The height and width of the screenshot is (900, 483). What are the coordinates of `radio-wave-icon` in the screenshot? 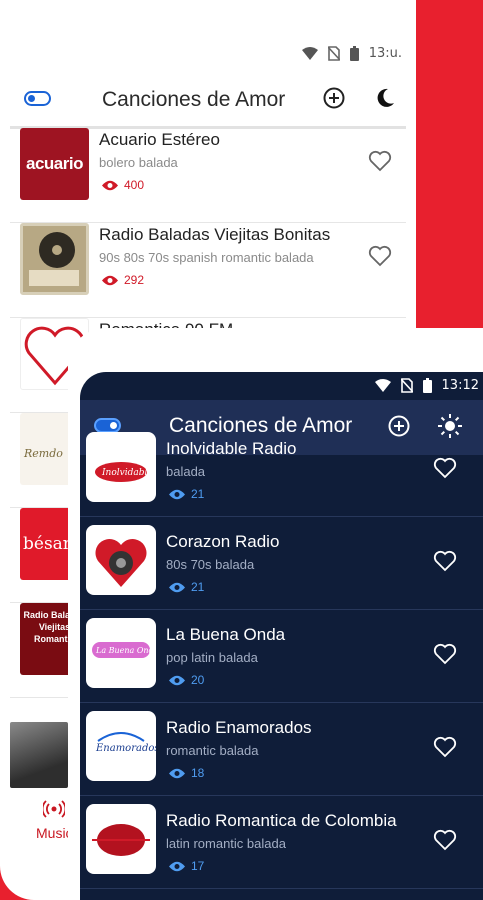 It's located at (54, 809).